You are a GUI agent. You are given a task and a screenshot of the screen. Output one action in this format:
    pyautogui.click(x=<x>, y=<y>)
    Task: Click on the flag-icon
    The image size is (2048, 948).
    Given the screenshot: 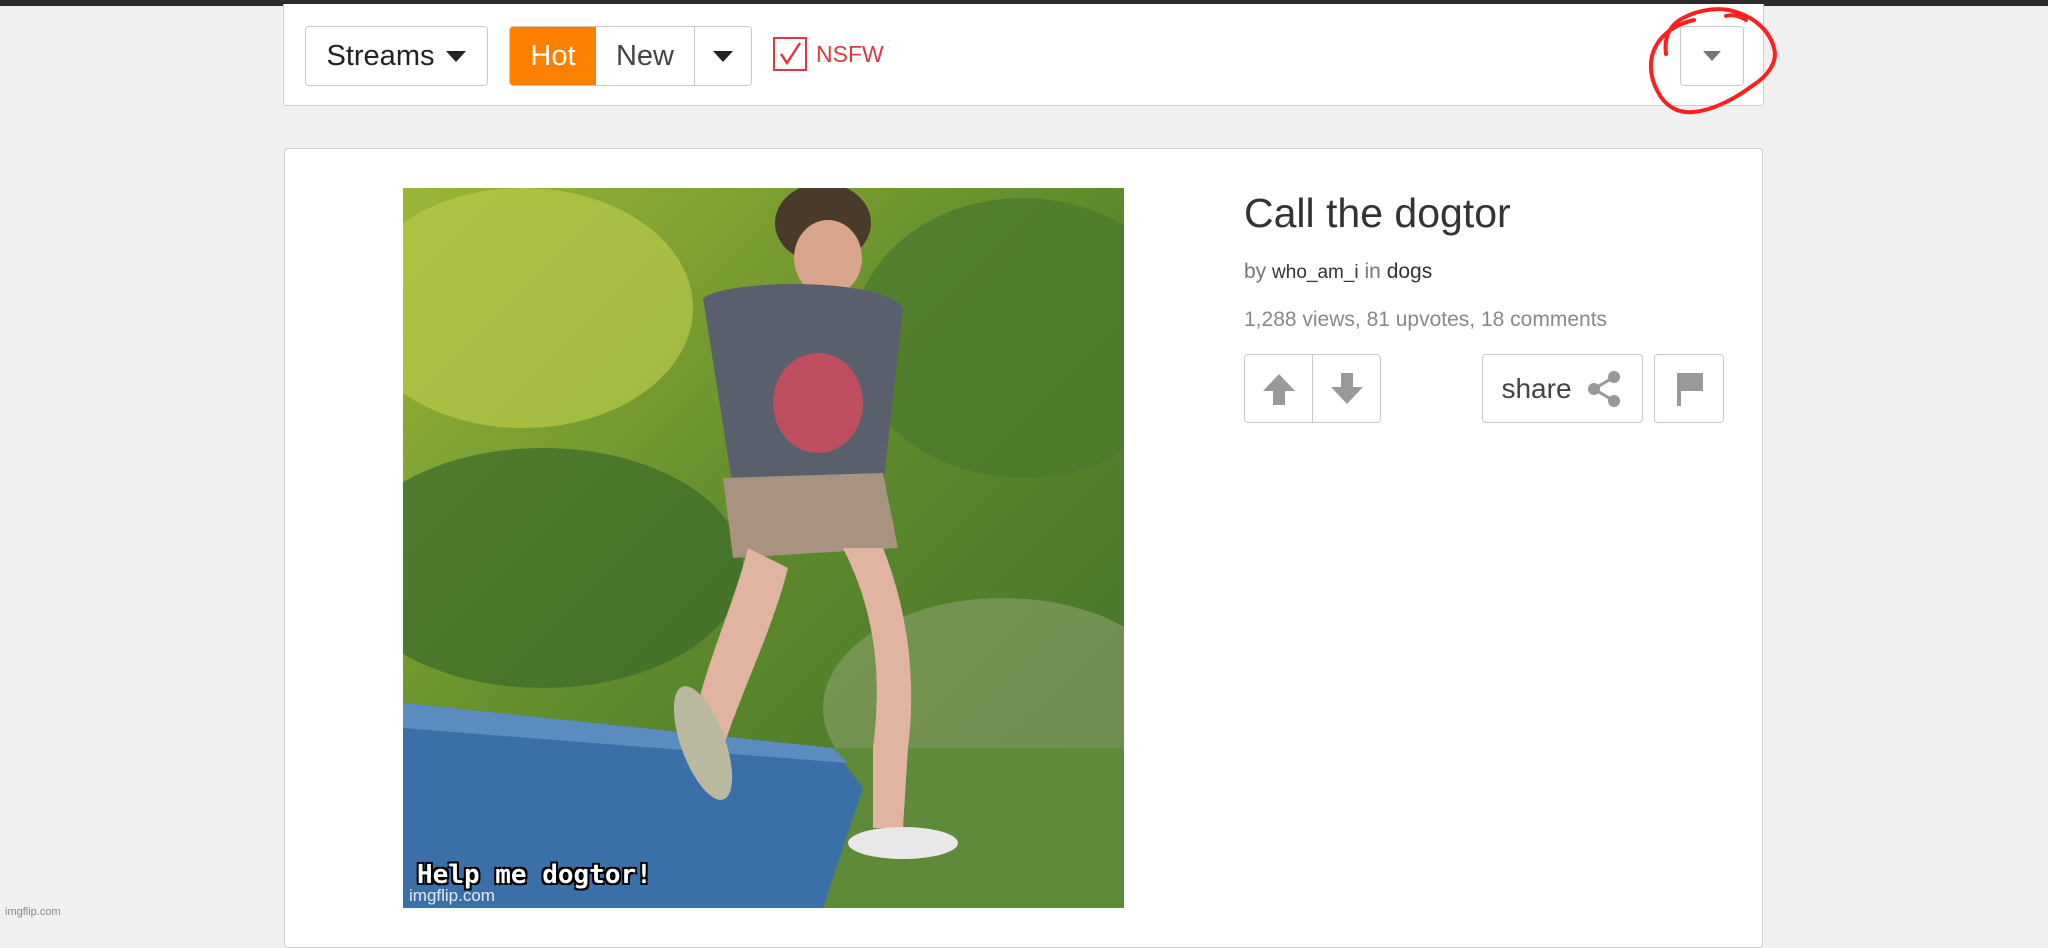 What is the action you would take?
    pyautogui.click(x=1690, y=389)
    